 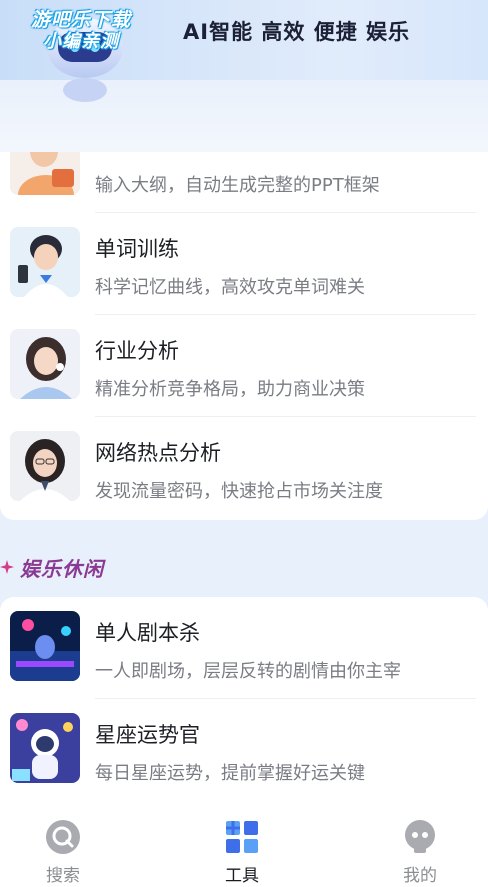 I want to click on sparkle-icon, so click(x=7, y=567).